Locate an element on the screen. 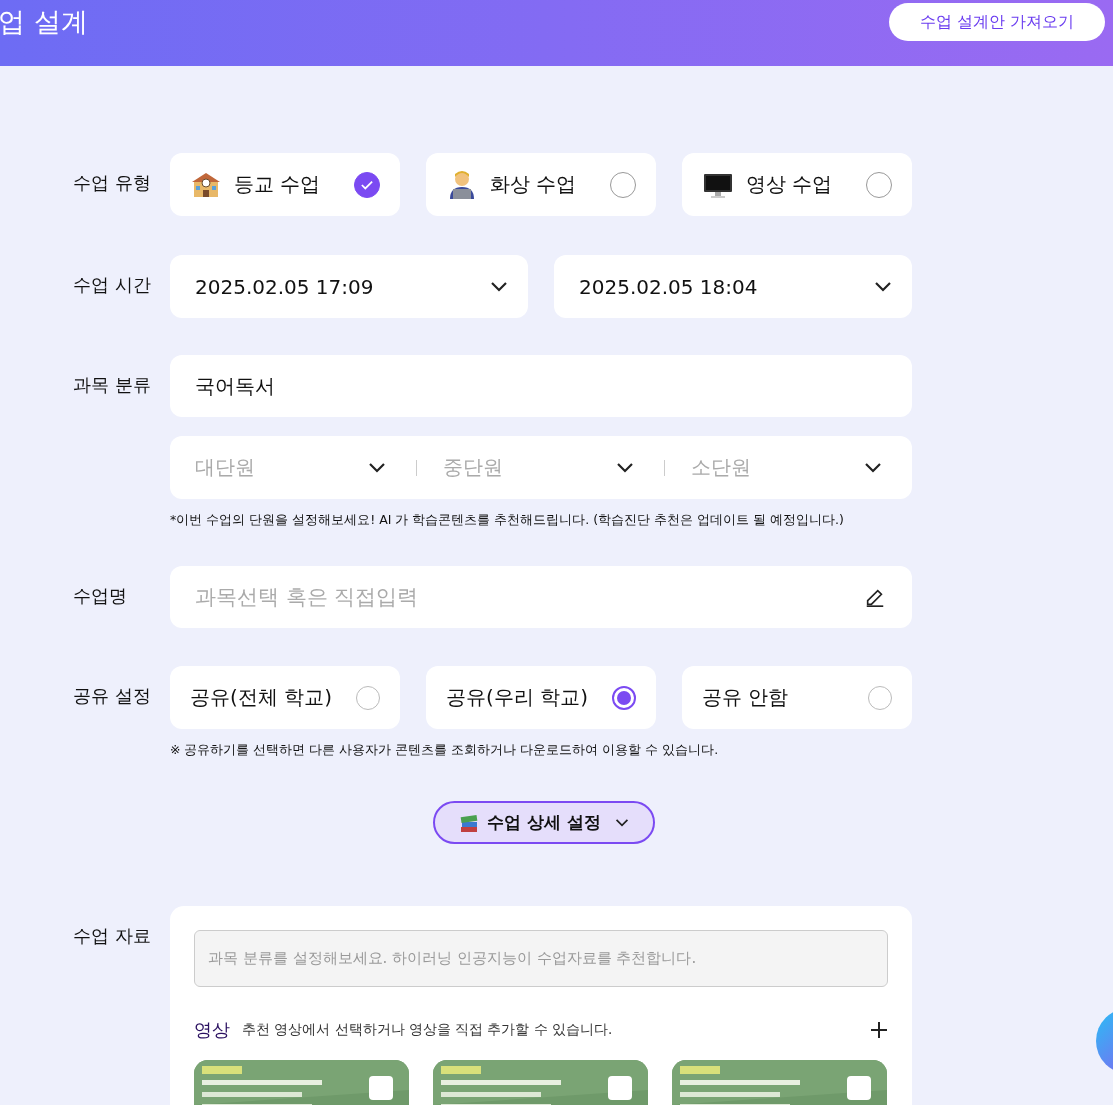 The image size is (1113, 1105). unit-placeholder: 중단원 is located at coordinates (473, 467).